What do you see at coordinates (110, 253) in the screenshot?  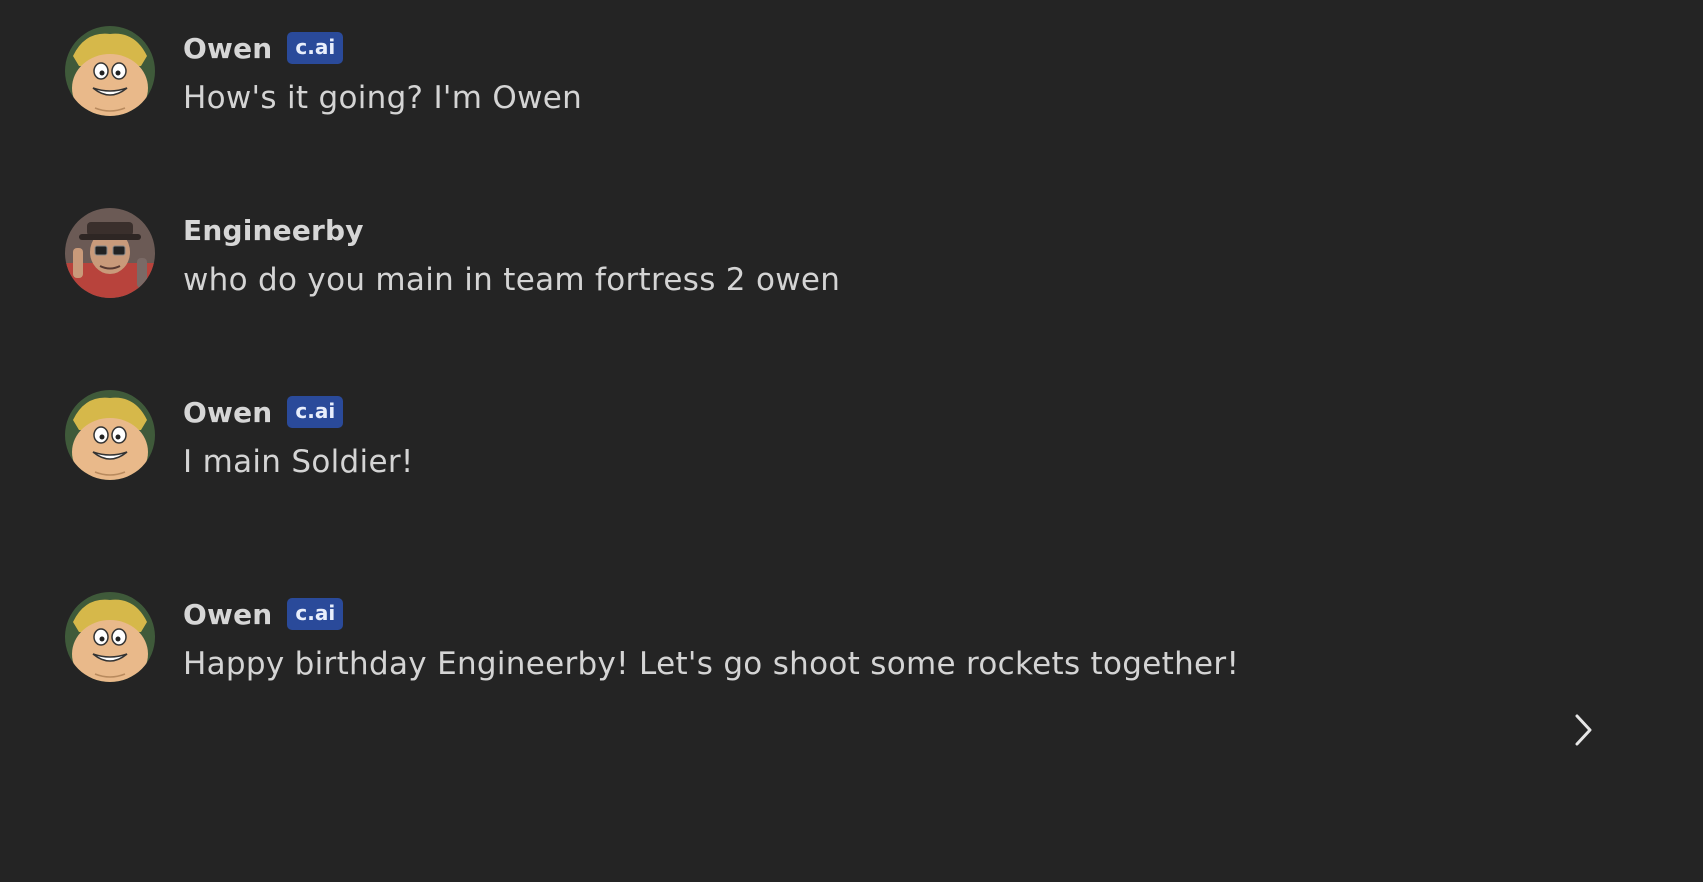 I see `engineerby-avatar` at bounding box center [110, 253].